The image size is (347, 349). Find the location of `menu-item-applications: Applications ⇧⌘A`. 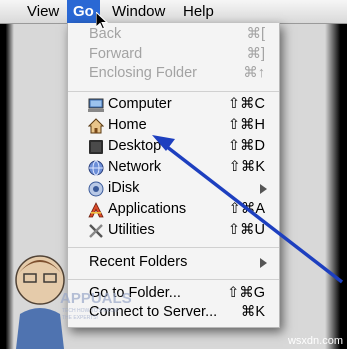

menu-item-applications: Applications ⇧⌘A is located at coordinates (173, 209).